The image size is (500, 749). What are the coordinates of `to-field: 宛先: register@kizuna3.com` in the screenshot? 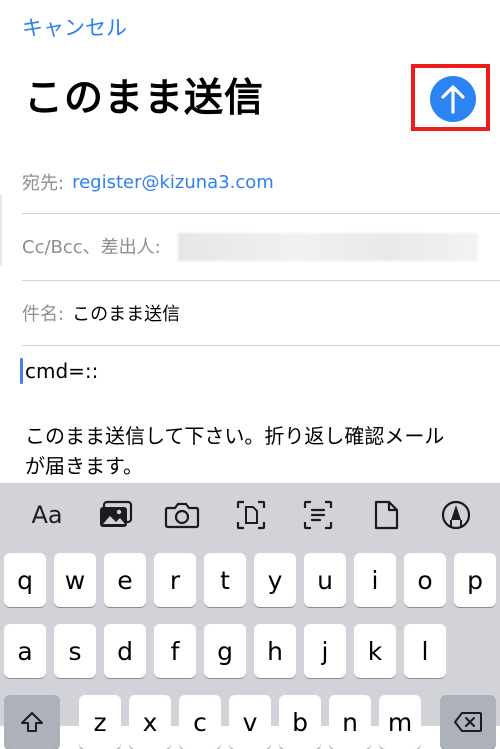 It's located at (261, 182).